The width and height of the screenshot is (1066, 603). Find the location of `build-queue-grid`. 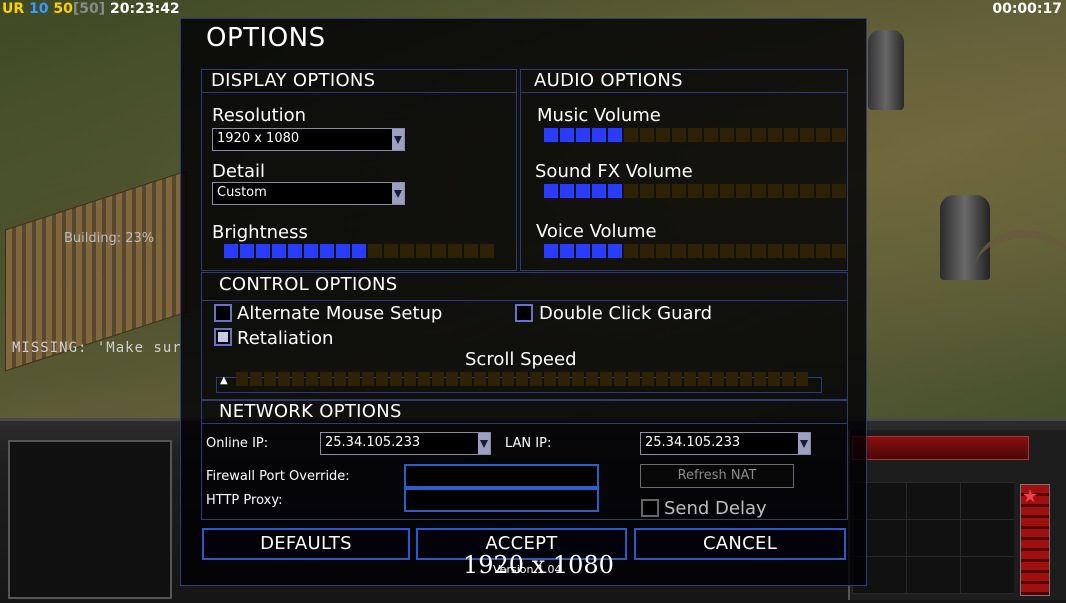

build-queue-grid is located at coordinates (933, 538).